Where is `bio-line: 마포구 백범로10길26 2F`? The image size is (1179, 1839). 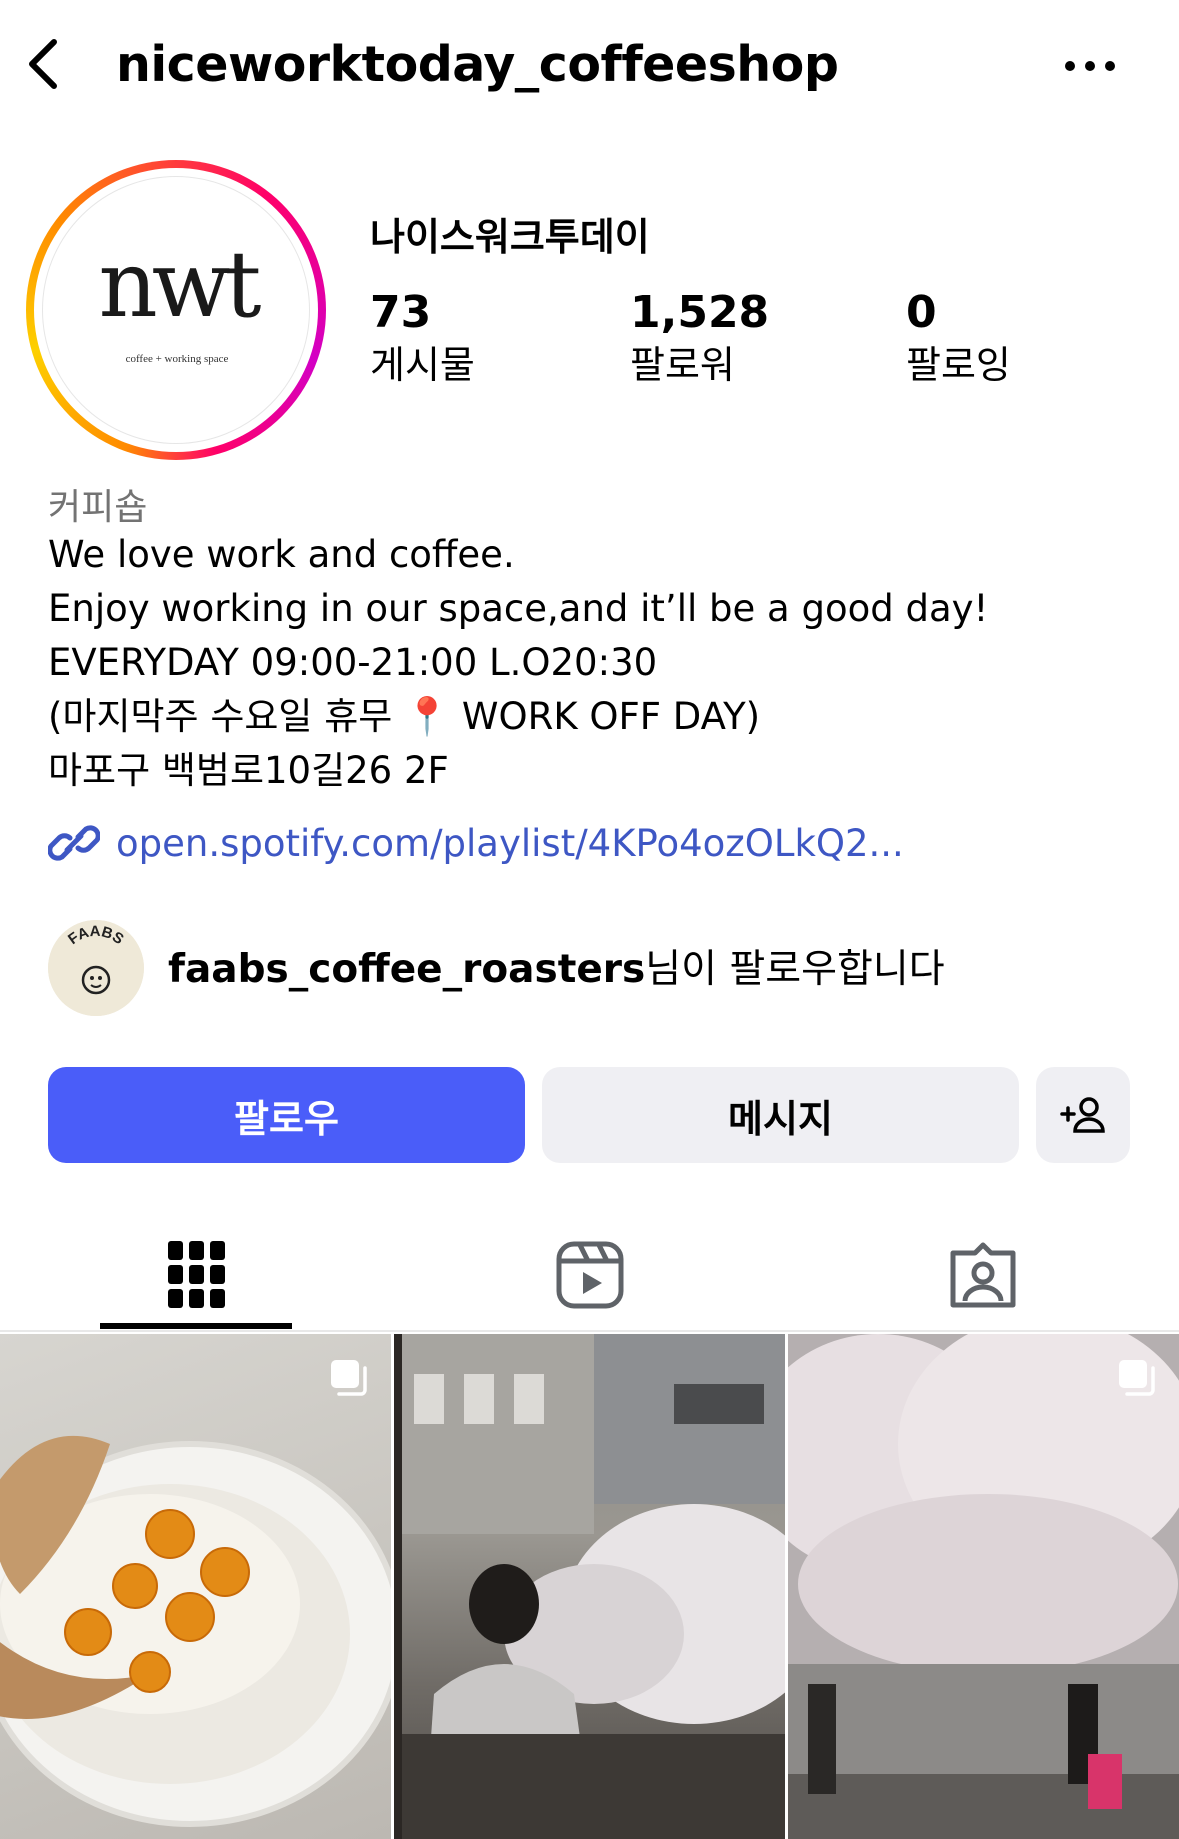 bio-line: 마포구 백범로10길26 2F is located at coordinates (248, 770).